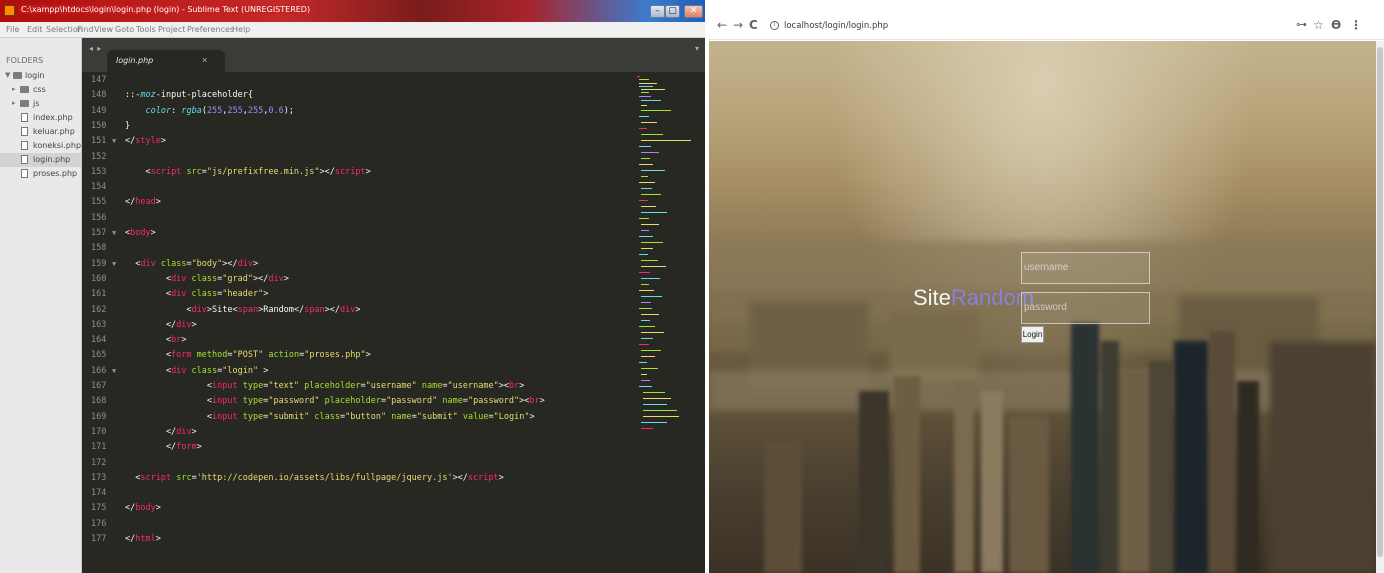 The height and width of the screenshot is (573, 1384). Describe the element at coordinates (359, 126) in the screenshot. I see `code-line: 150}` at that location.